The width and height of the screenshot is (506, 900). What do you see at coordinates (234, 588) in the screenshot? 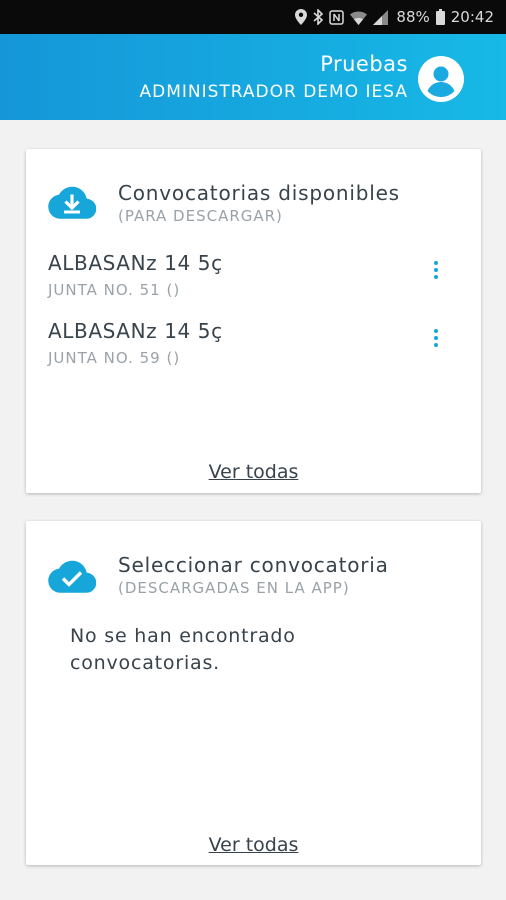
I see `card-subtitle: (DESCARGADAS EN LA APP)` at bounding box center [234, 588].